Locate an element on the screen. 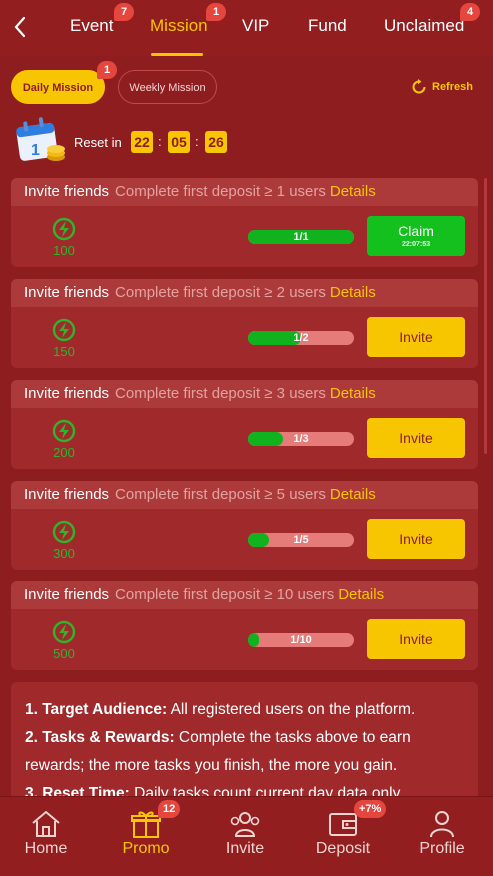  progress-text: 1/2 is located at coordinates (301, 338).